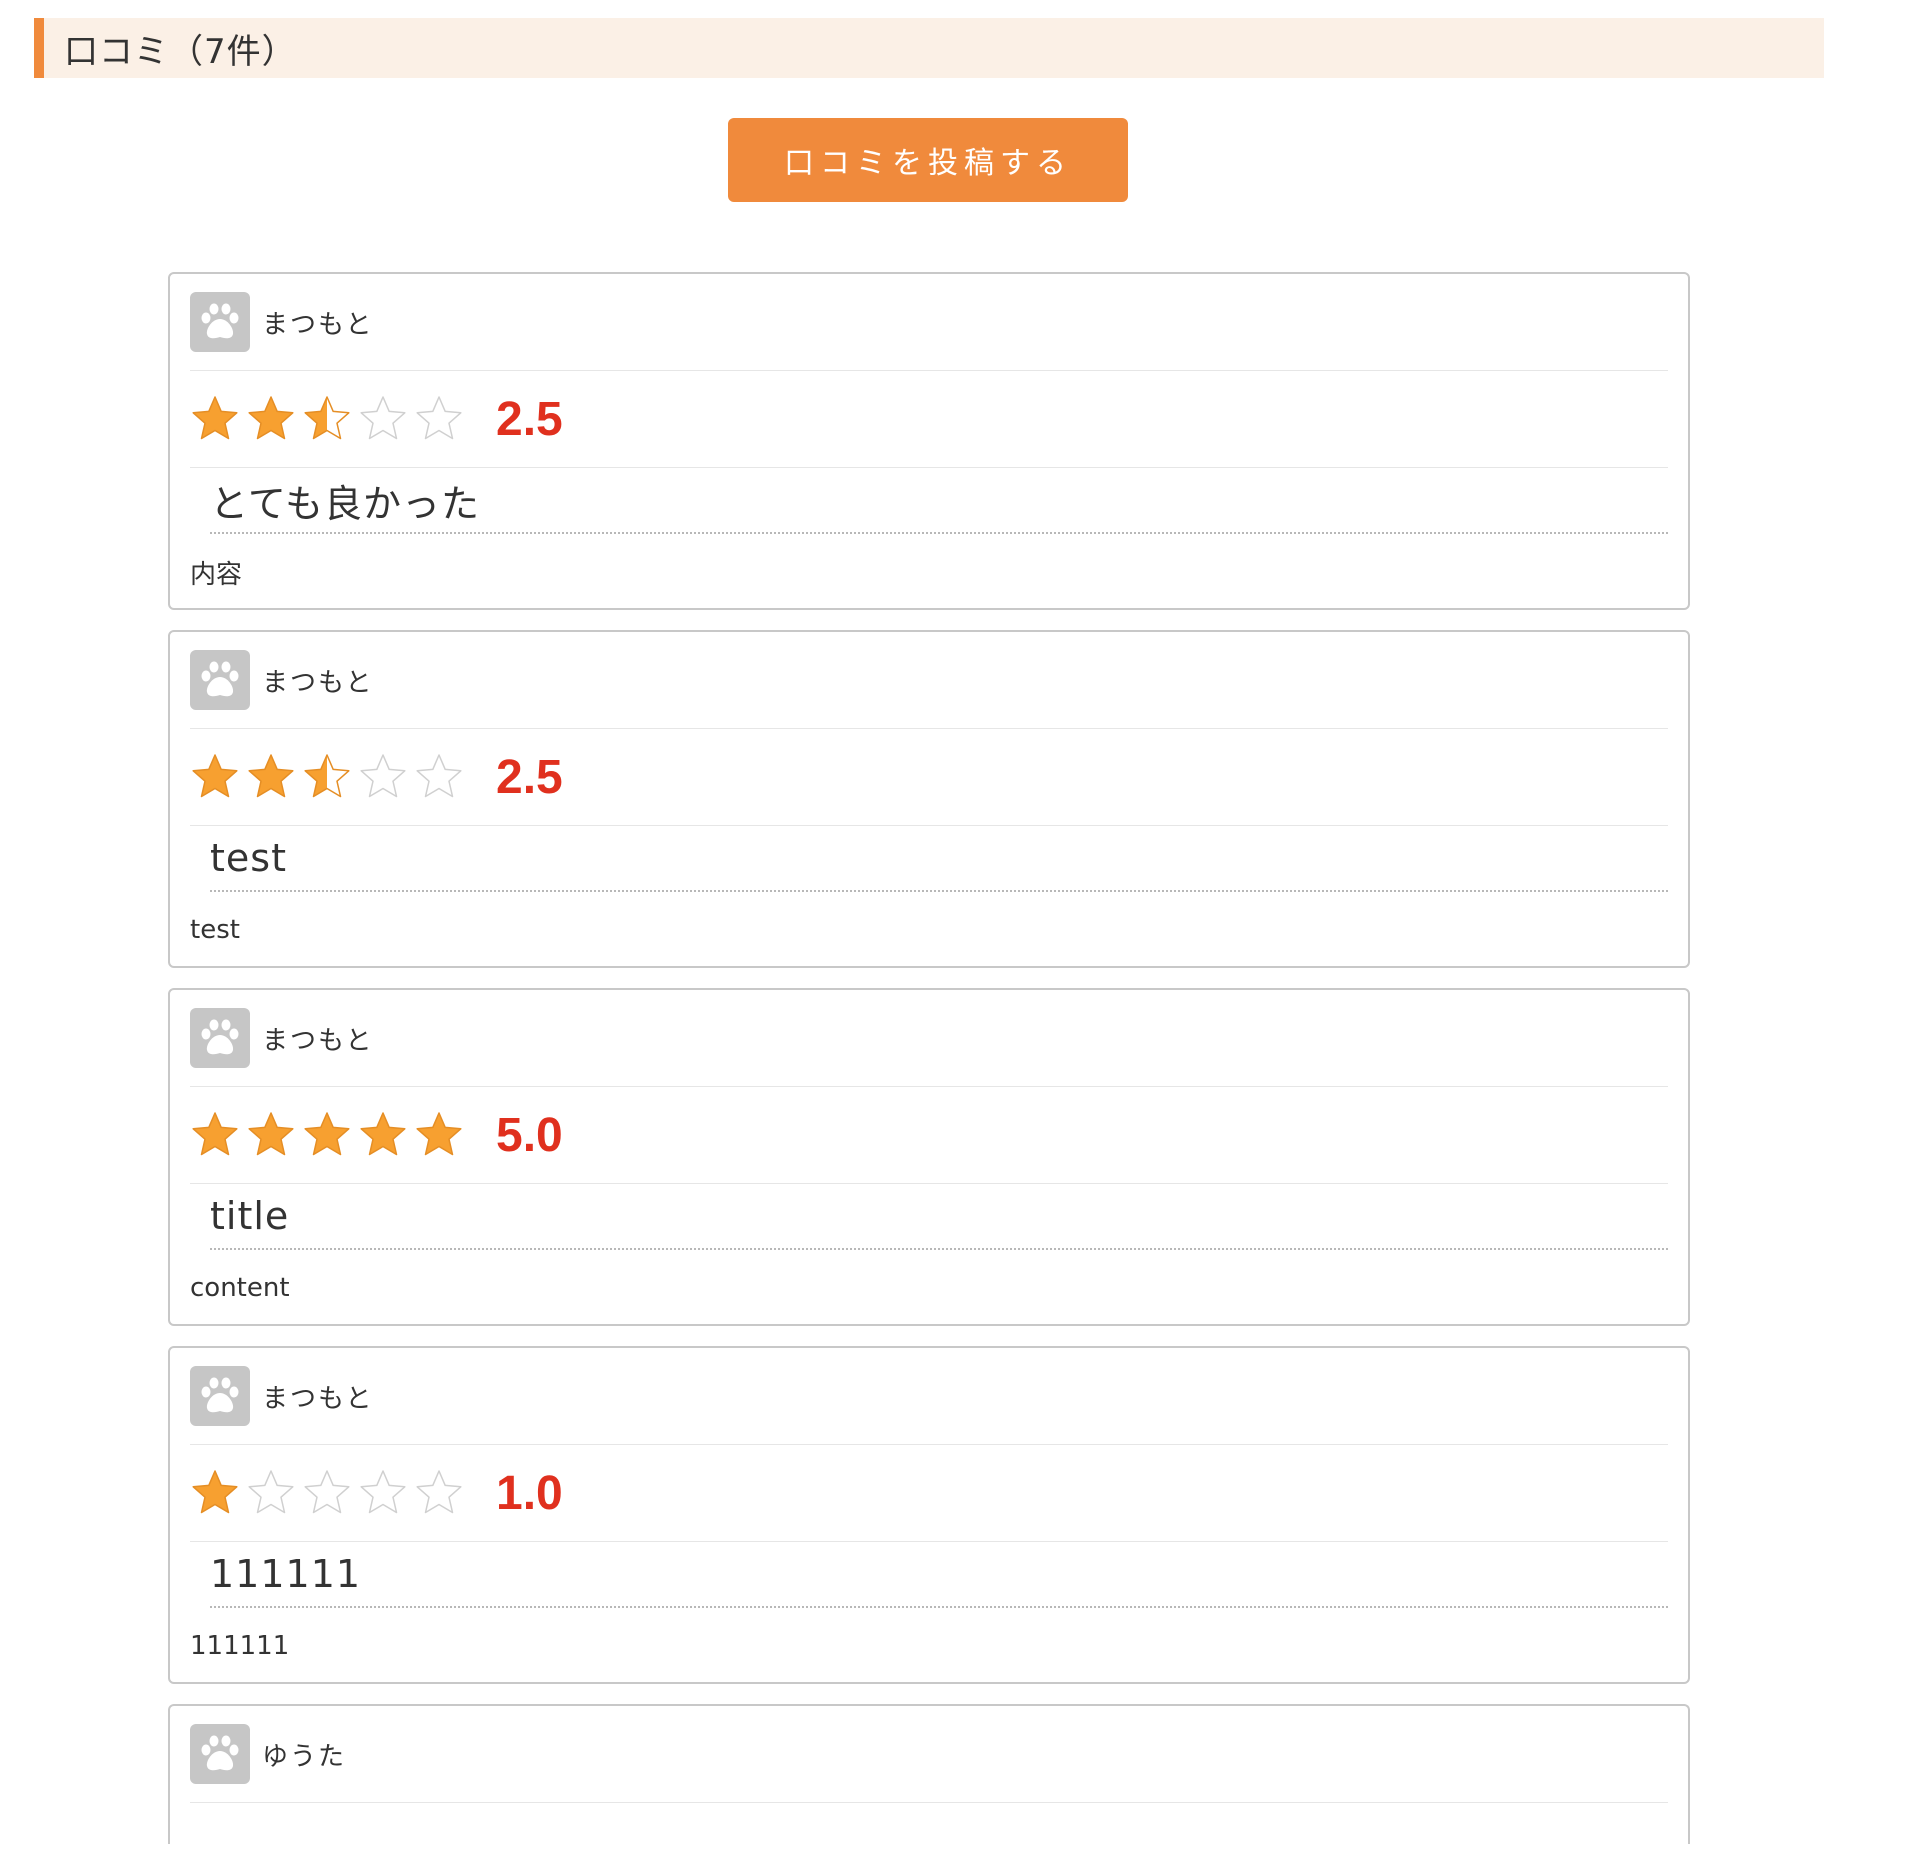  I want to click on rating-value: 5.0, so click(529, 1135).